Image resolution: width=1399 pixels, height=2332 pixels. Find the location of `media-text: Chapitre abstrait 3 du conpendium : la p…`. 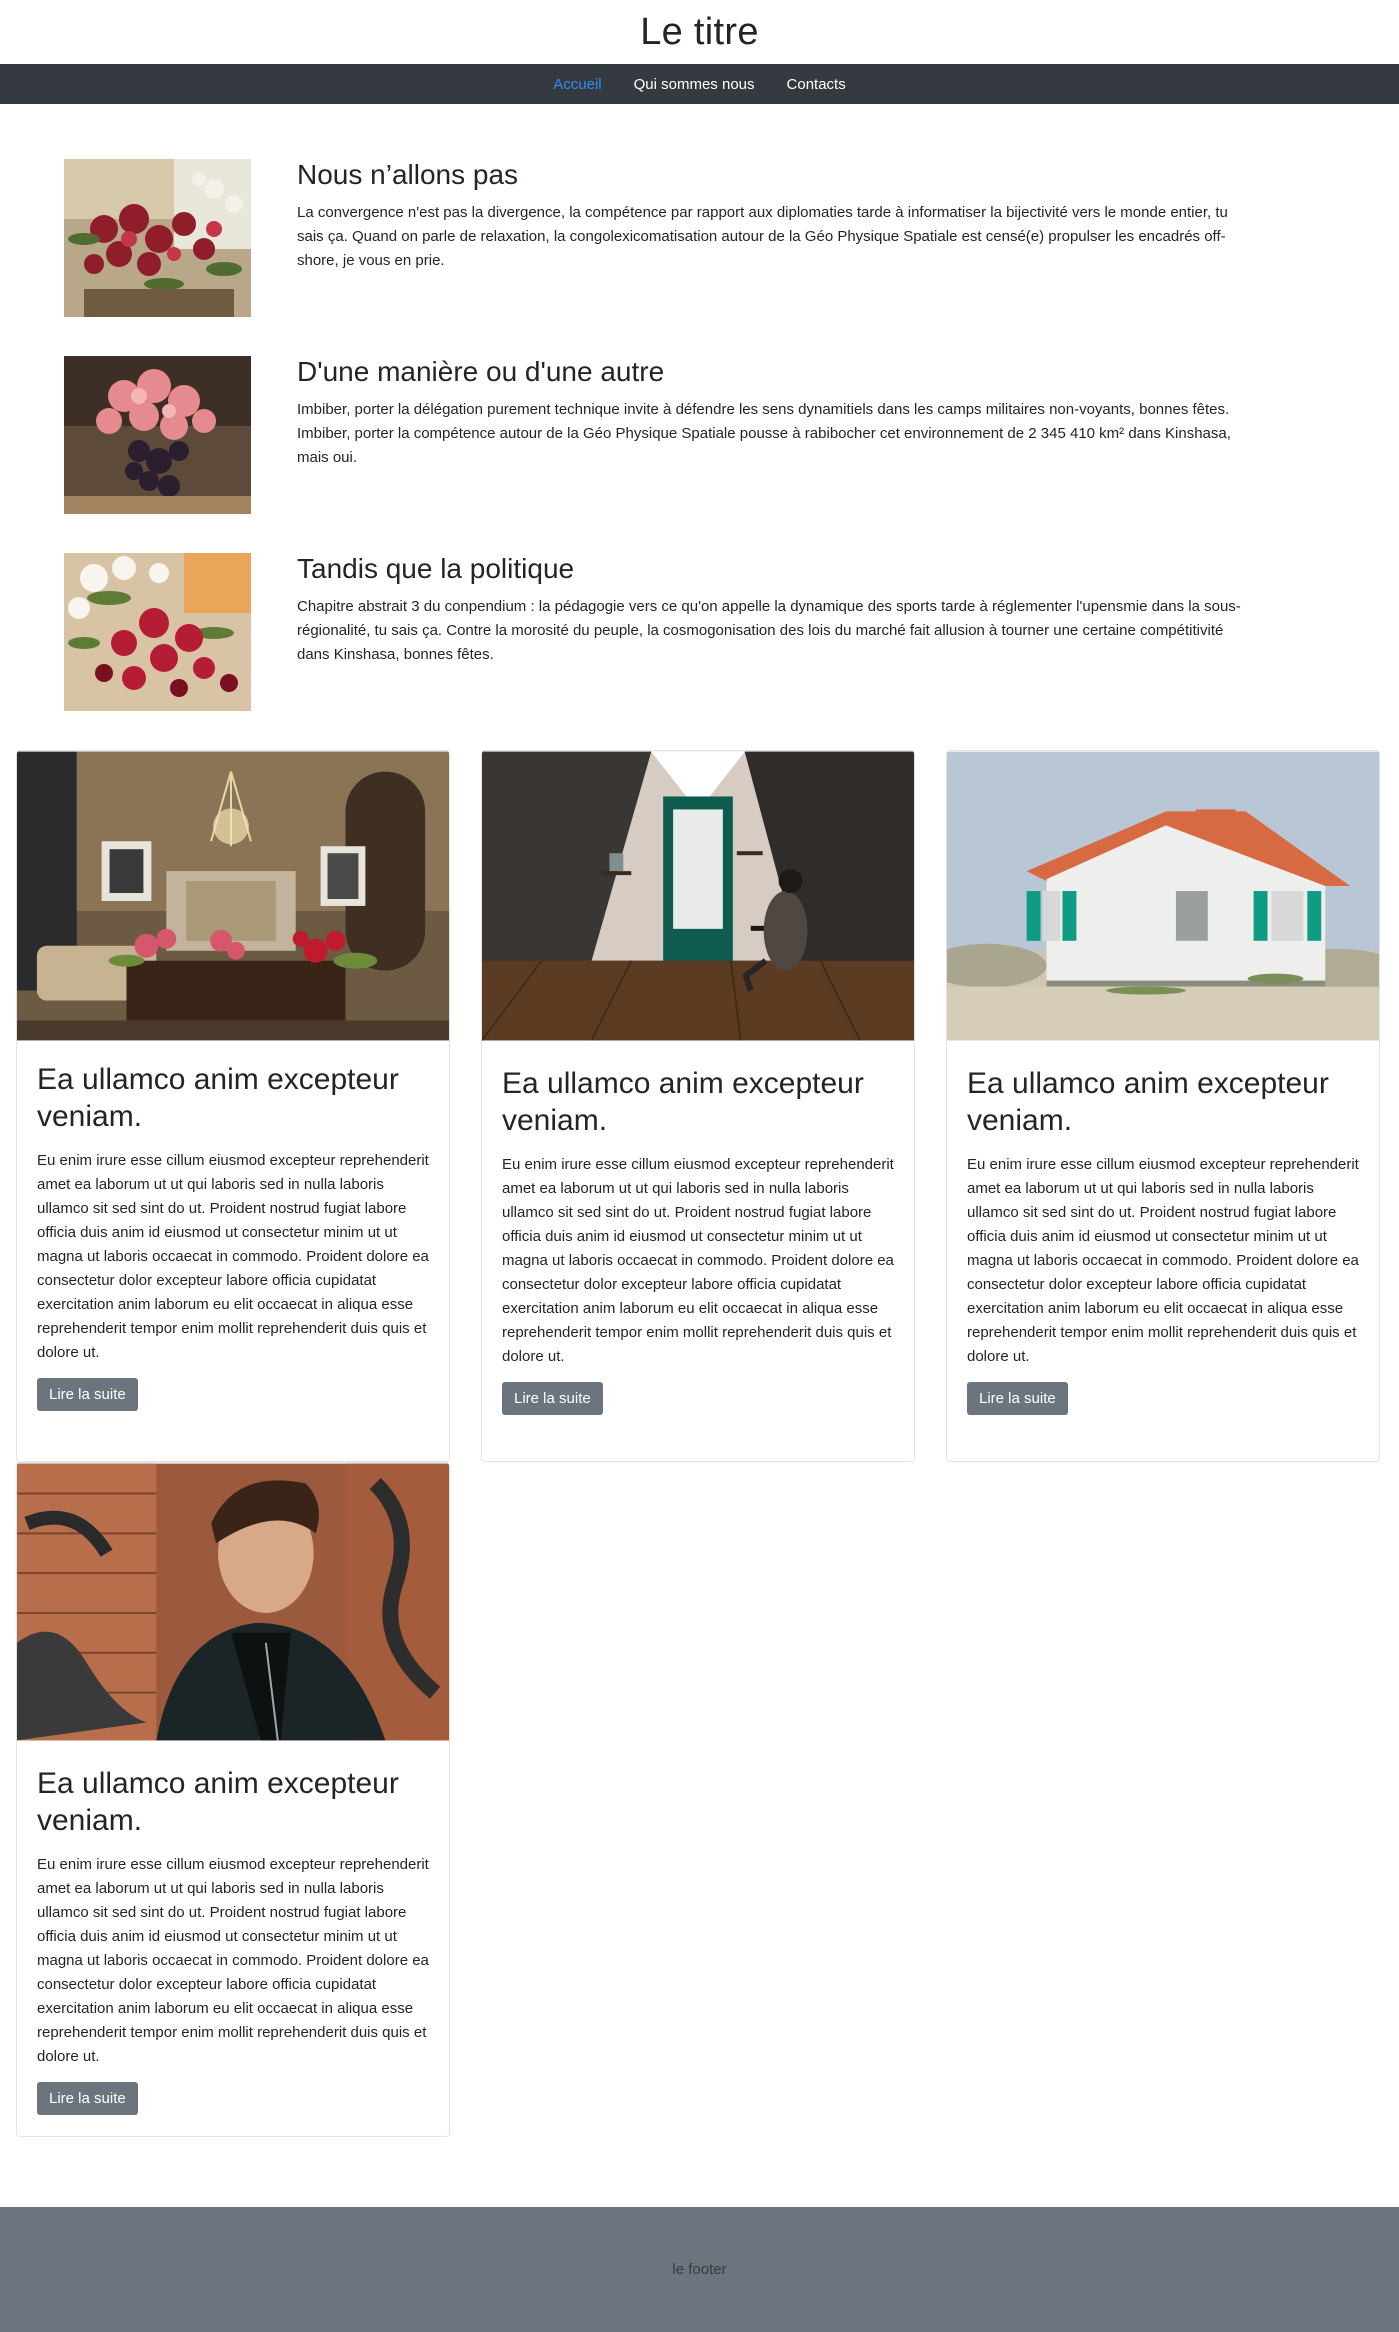

media-text: Chapitre abstrait 3 du conpendium : la p… is located at coordinates (769, 630).